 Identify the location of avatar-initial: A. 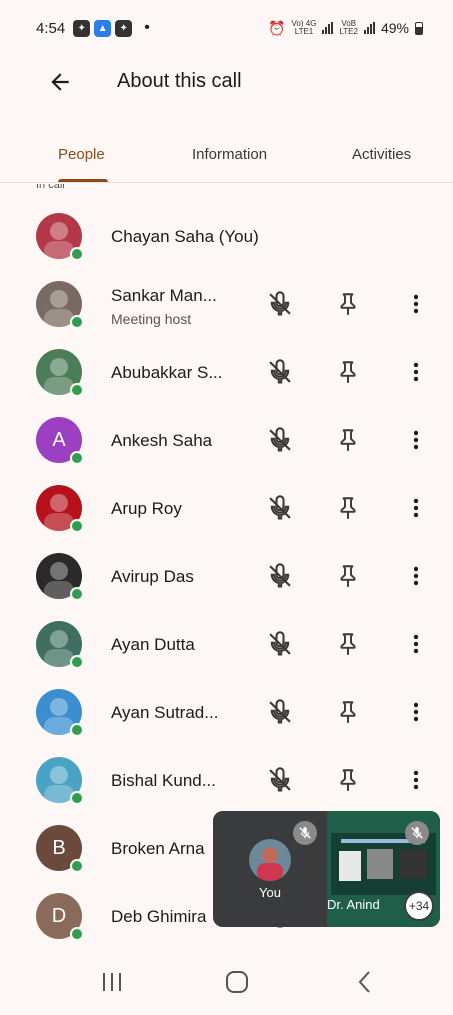
(59, 439).